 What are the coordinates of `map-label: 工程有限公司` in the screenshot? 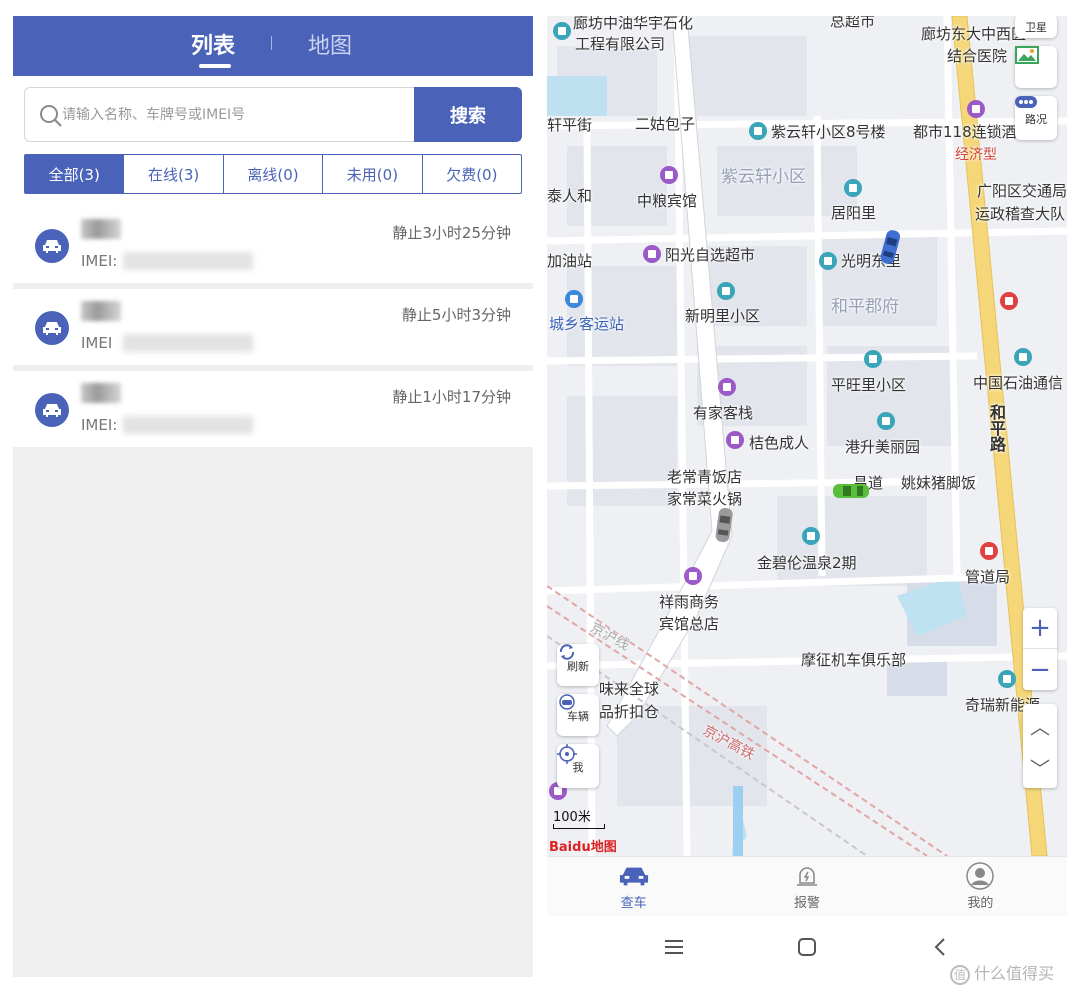 It's located at (620, 44).